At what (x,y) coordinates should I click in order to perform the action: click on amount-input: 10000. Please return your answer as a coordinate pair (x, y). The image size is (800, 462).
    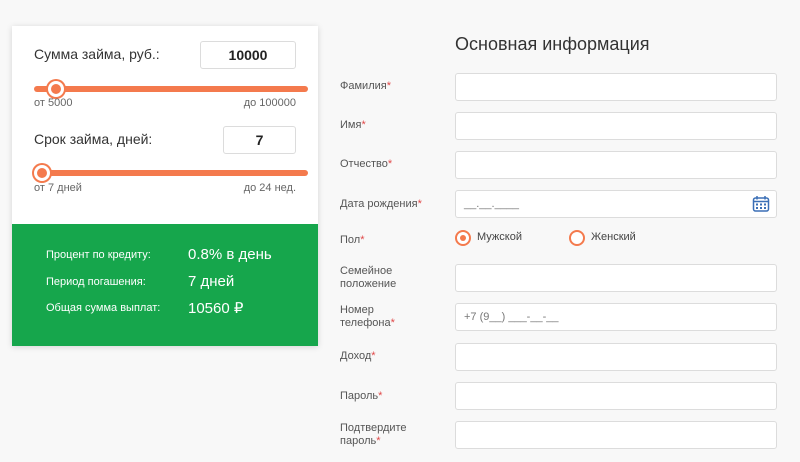
    Looking at the image, I should click on (248, 55).